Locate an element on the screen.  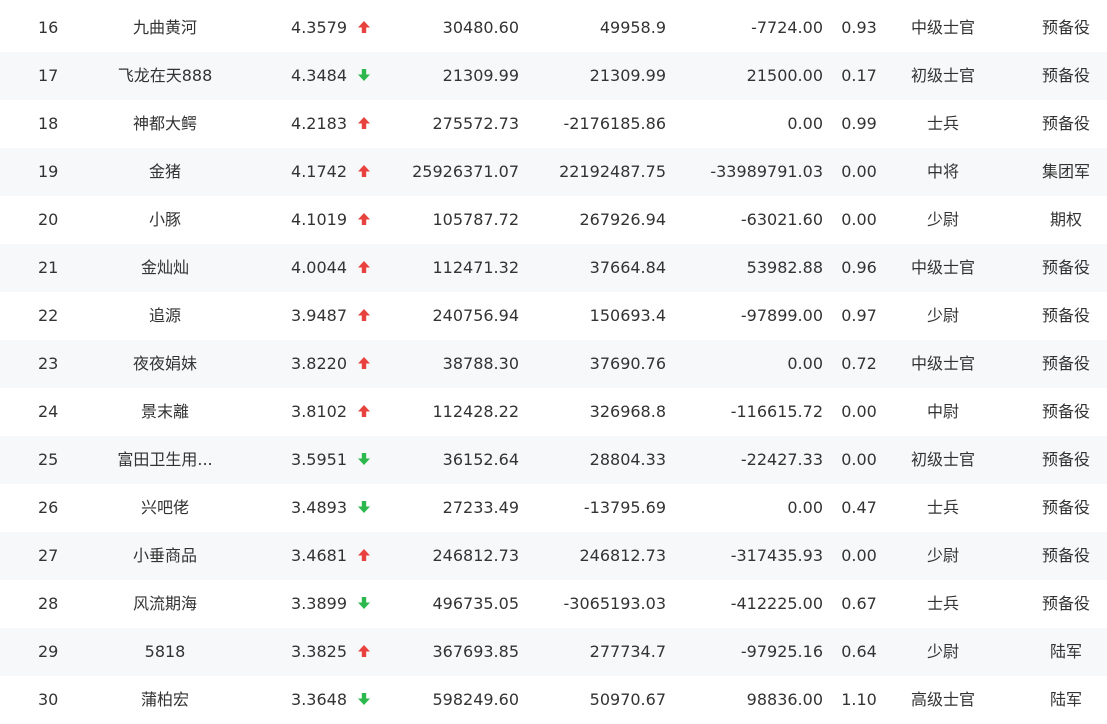
value2-cell: 277734.7 is located at coordinates (627, 651).